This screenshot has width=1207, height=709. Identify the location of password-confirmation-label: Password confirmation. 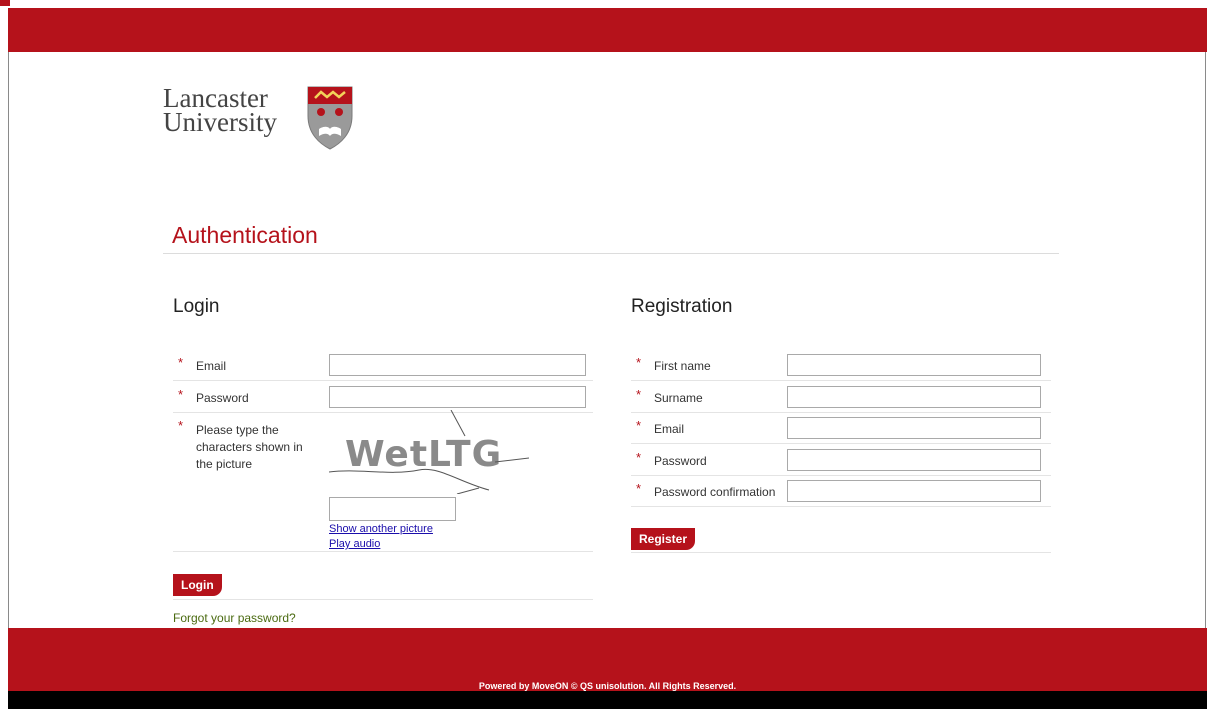
(715, 492).